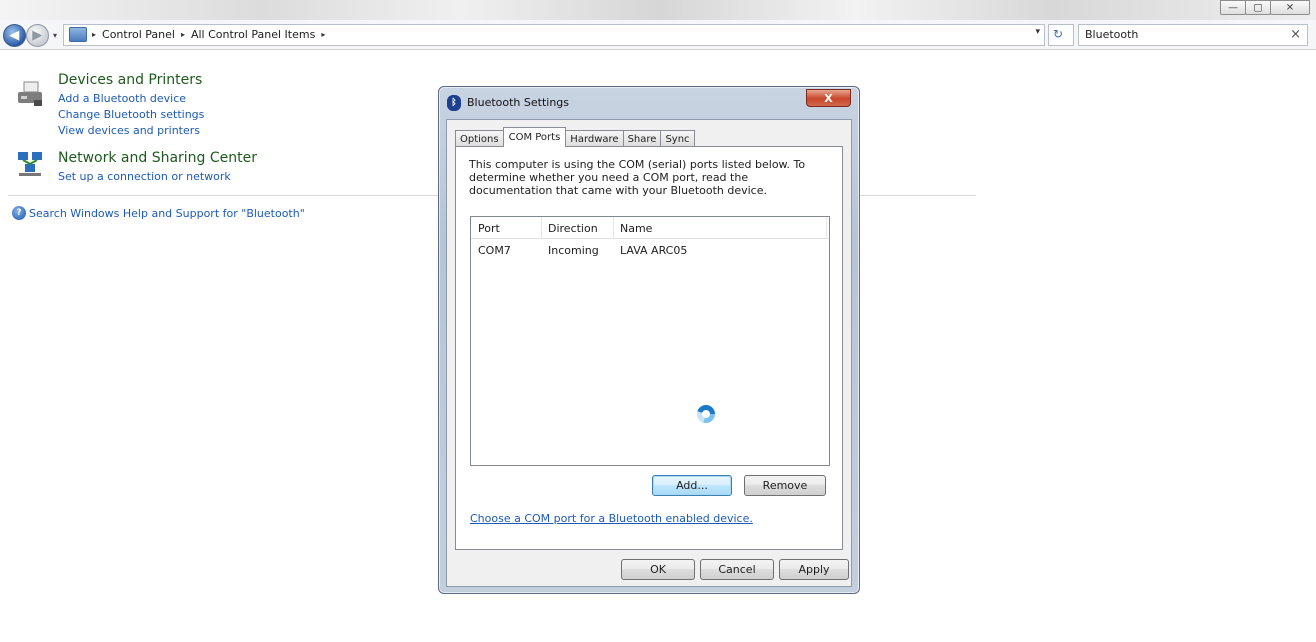 The image size is (1316, 642). I want to click on cancel-button: Cancel, so click(737, 569).